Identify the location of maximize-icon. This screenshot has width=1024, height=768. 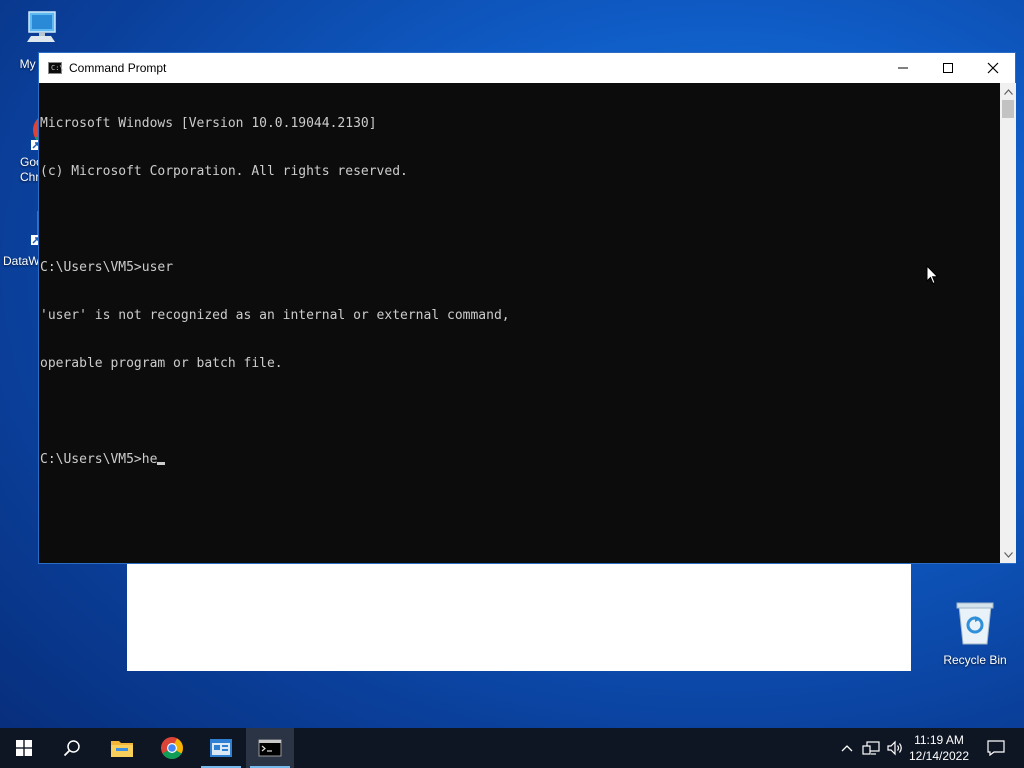
(947, 68).